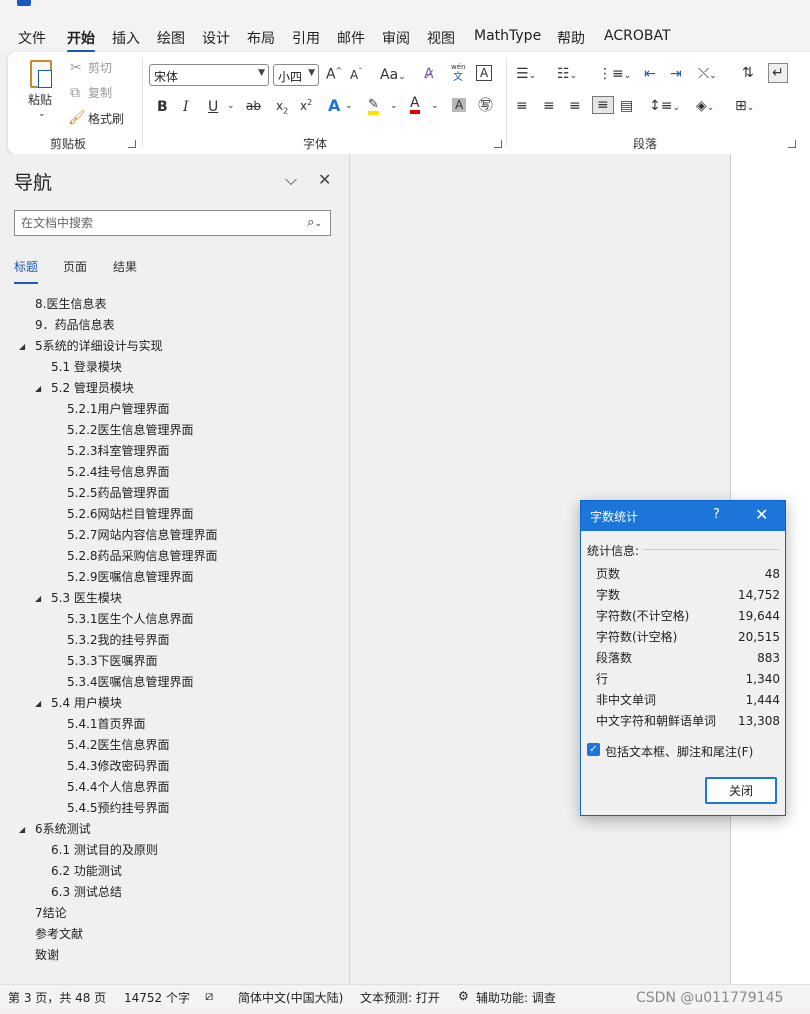 The width and height of the screenshot is (810, 1014). Describe the element at coordinates (716, 514) in the screenshot. I see `help-icon: ?` at that location.